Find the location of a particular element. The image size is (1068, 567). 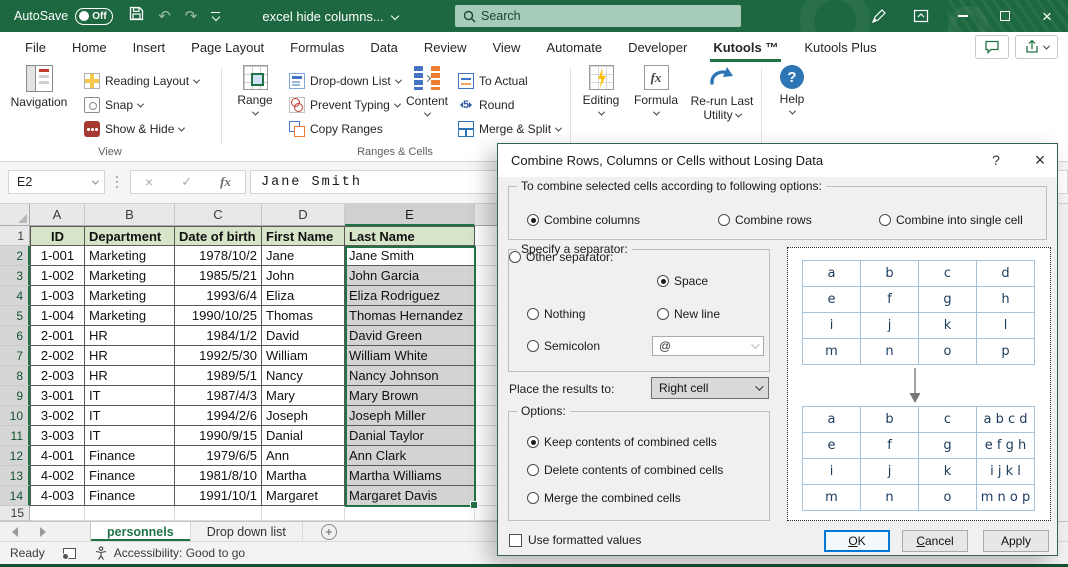

formula-button: fx Formula is located at coordinates (656, 105).